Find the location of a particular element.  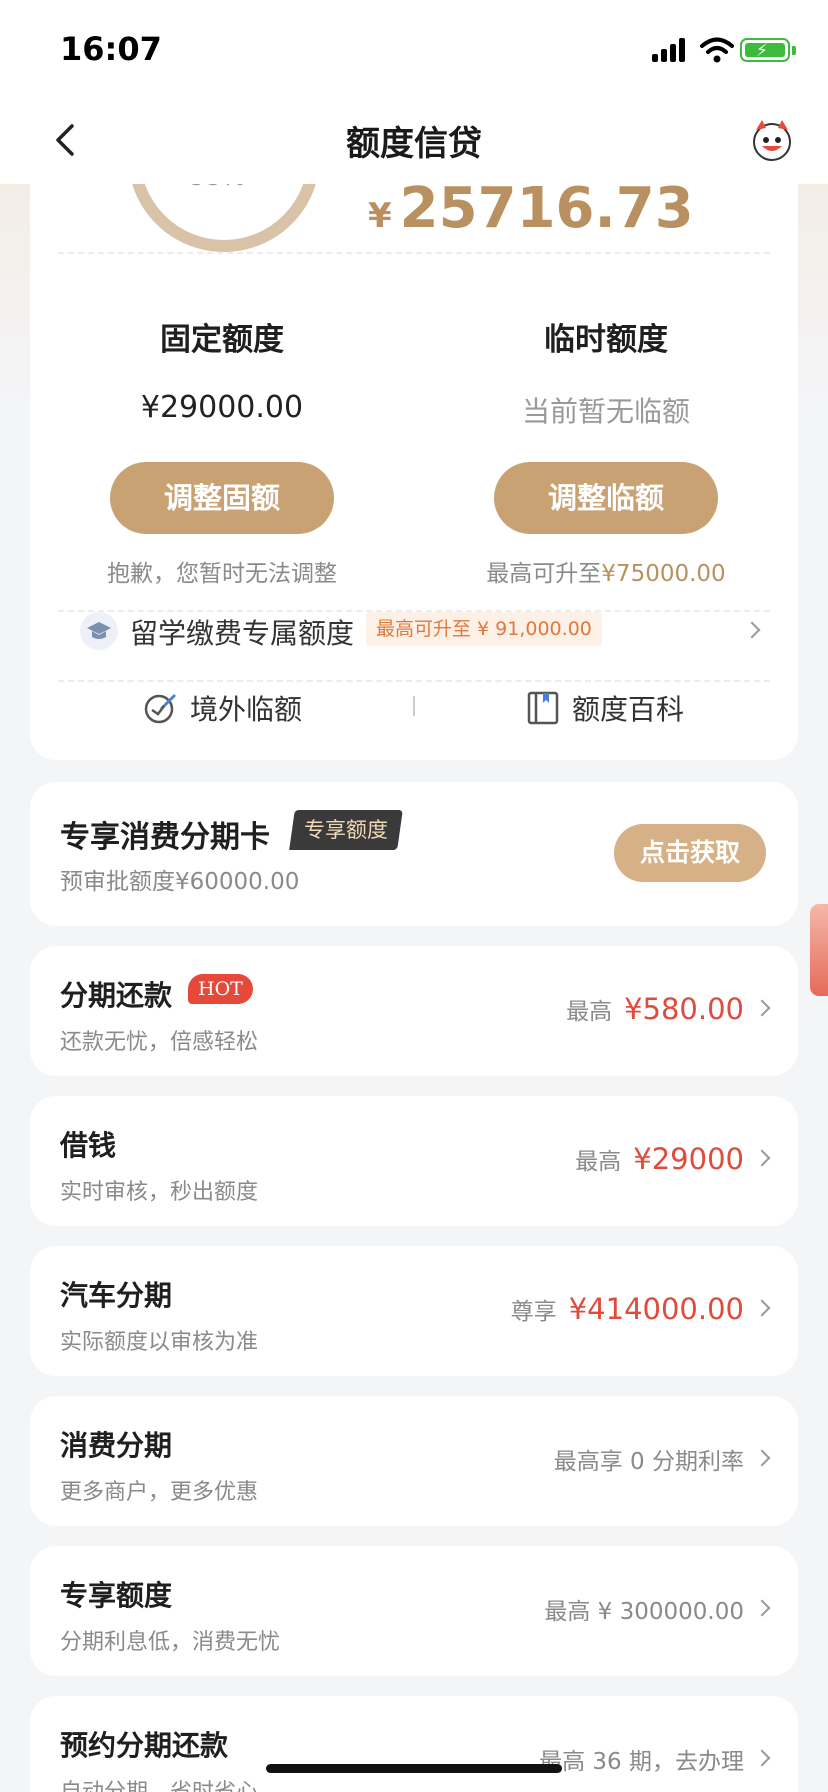

exclusive-card-subtitle: 预审批额度¥60000.00 is located at coordinates (180, 882).